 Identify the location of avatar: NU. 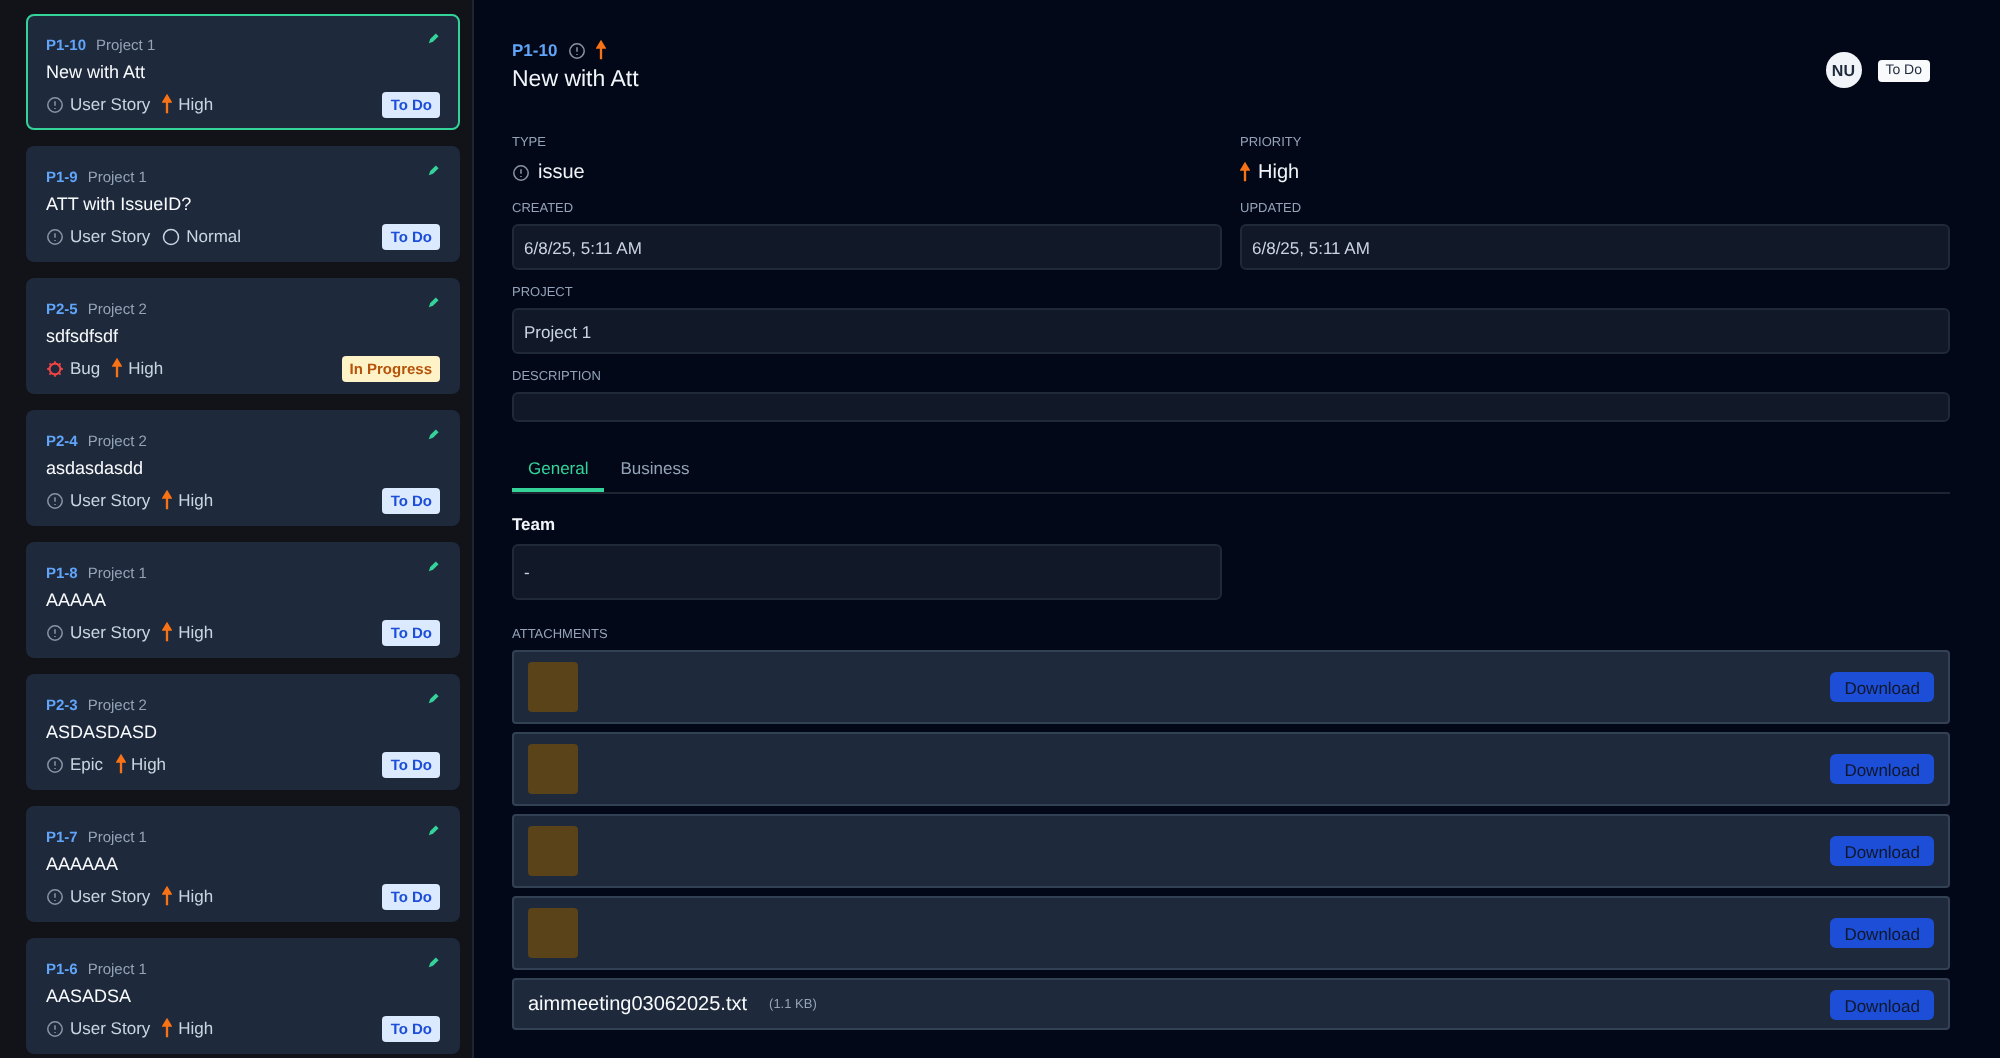
(1843, 70).